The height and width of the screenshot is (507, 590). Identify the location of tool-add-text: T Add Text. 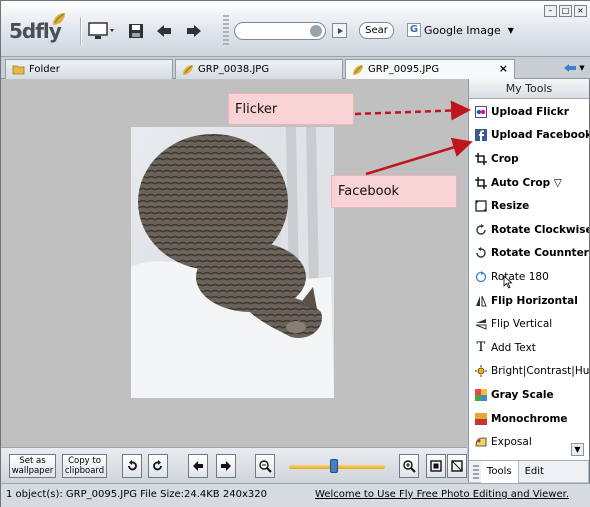
(529, 348).